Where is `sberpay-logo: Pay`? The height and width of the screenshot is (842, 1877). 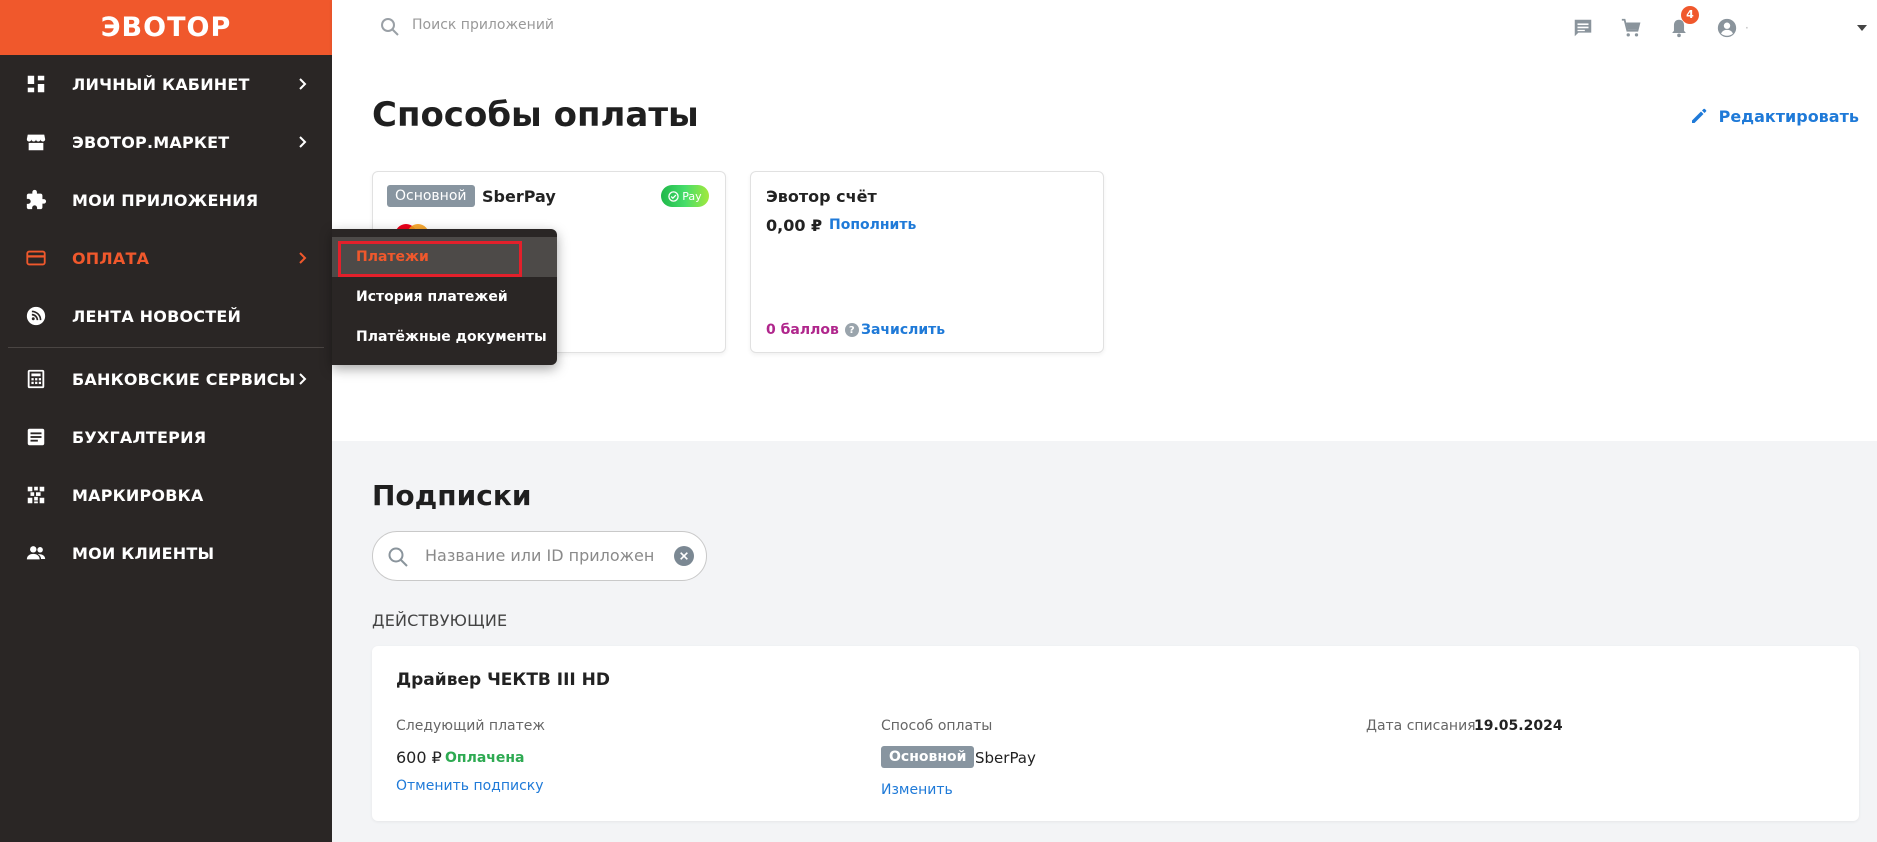 sberpay-logo: Pay is located at coordinates (685, 196).